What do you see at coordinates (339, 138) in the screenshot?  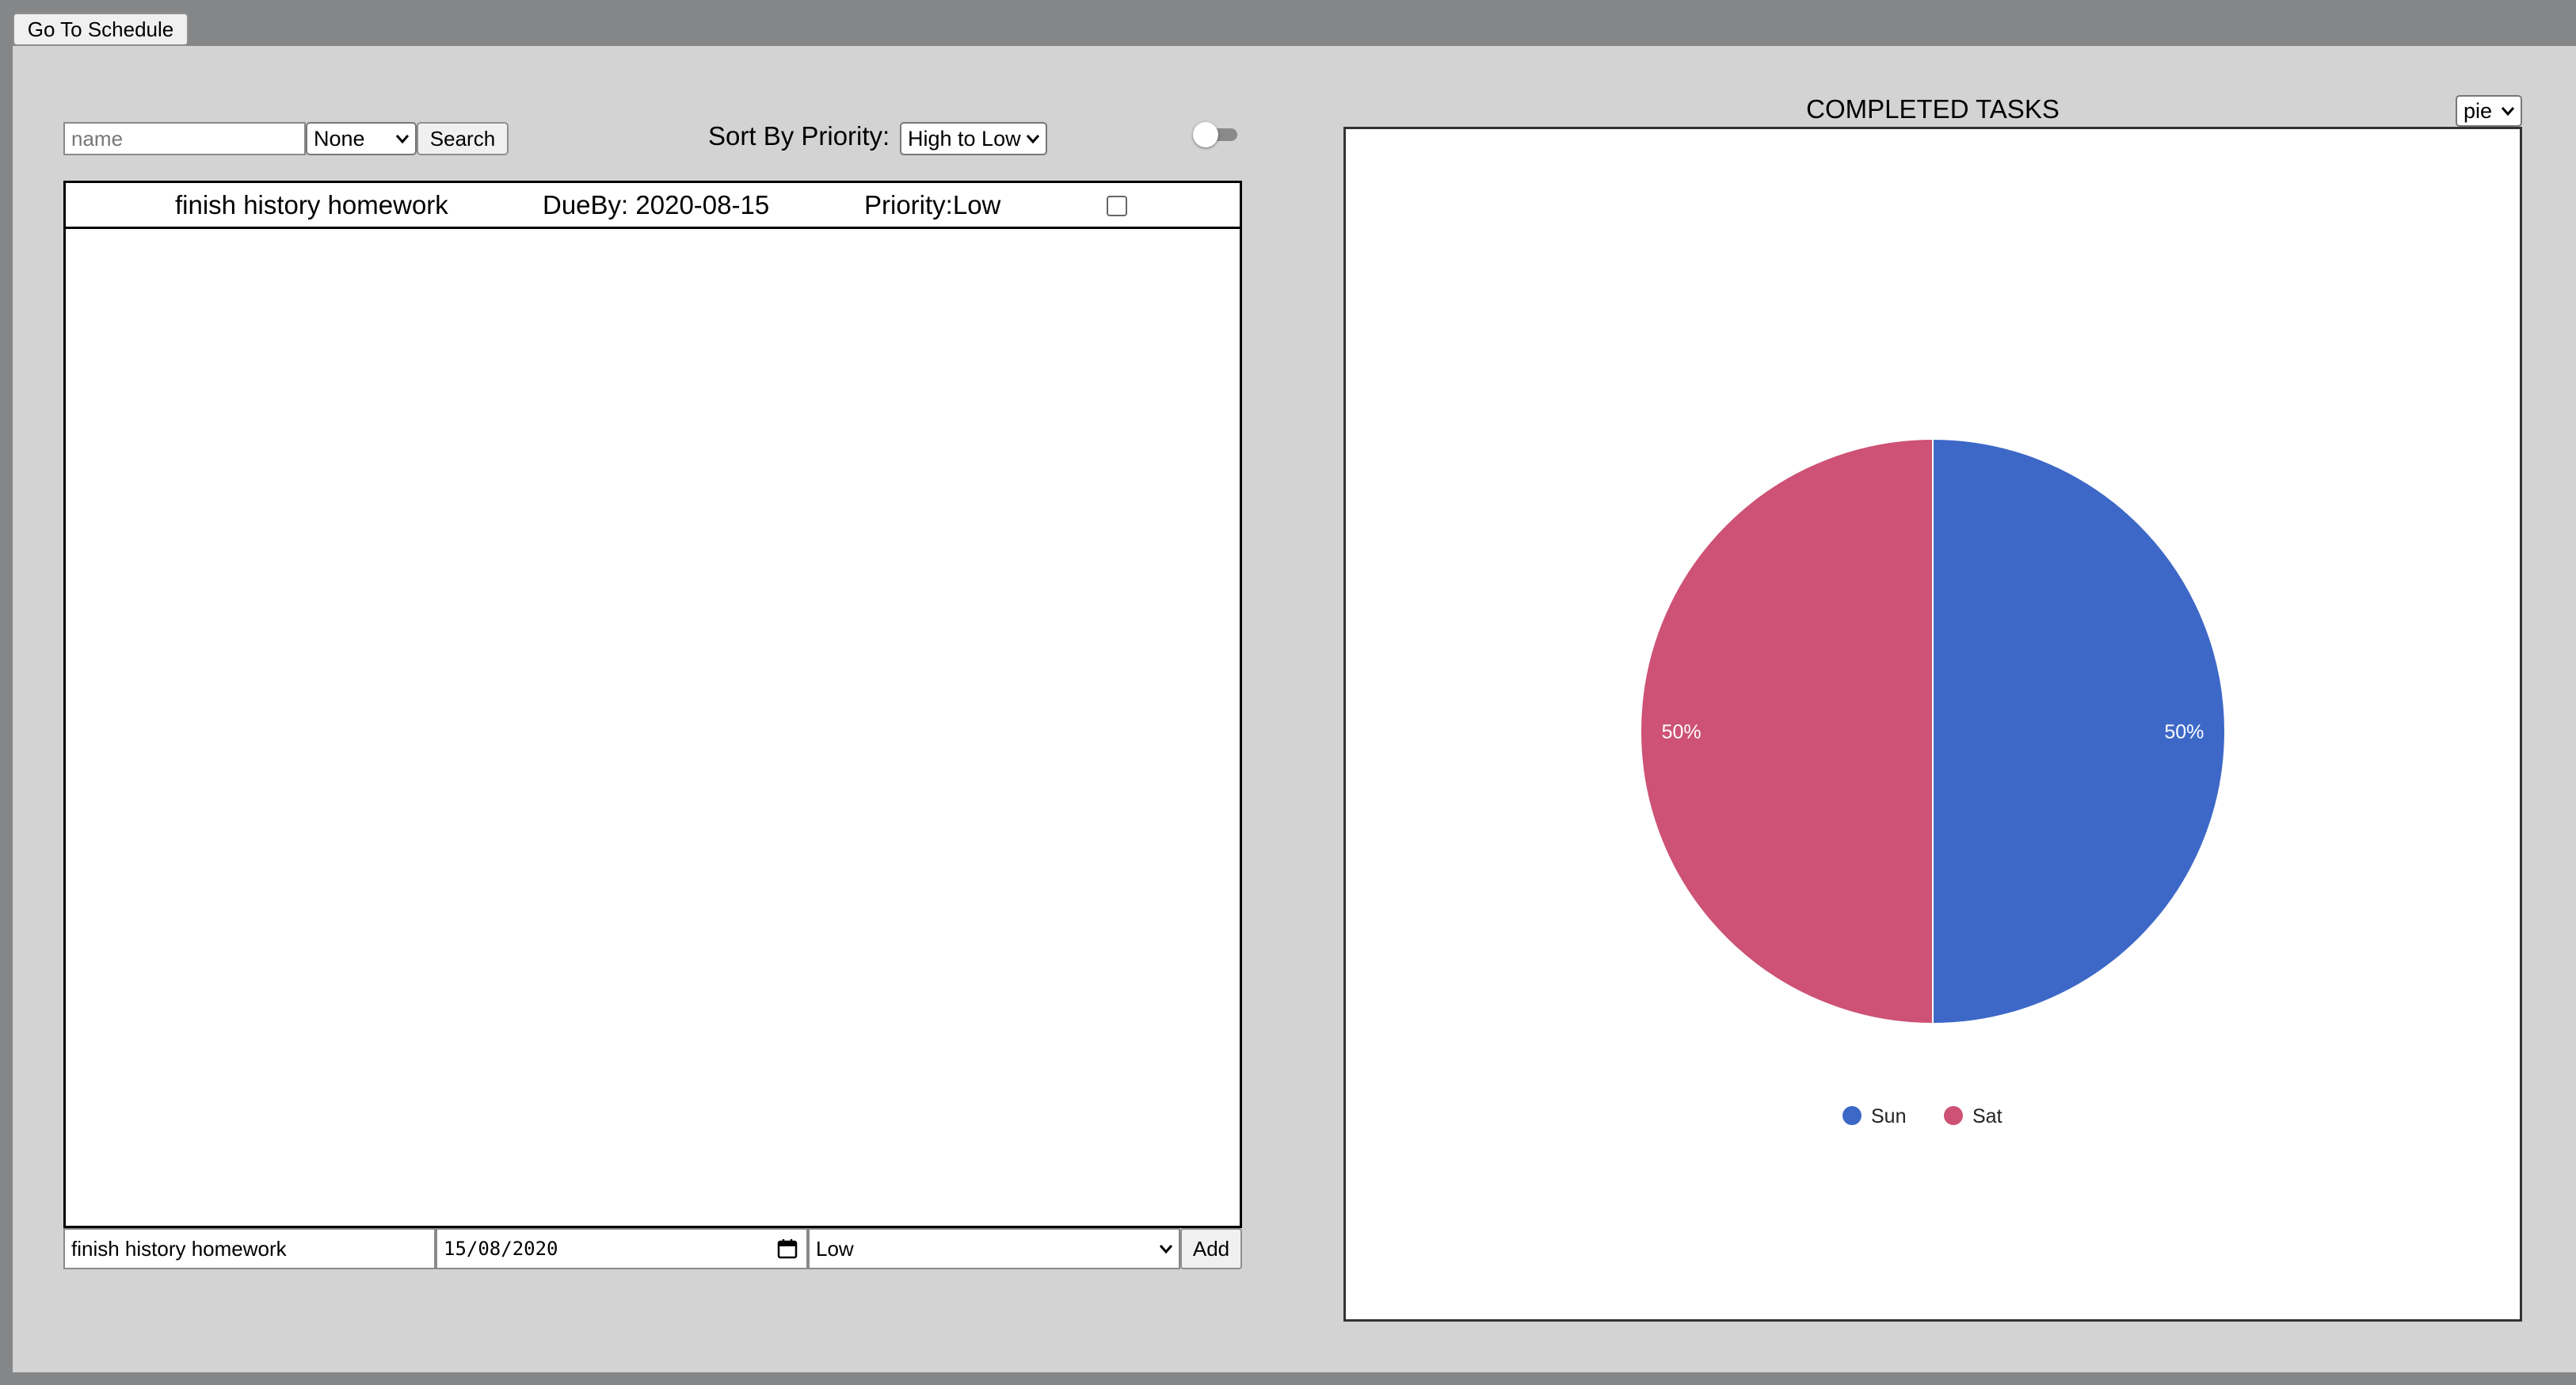 I see `filter-select-value: None` at bounding box center [339, 138].